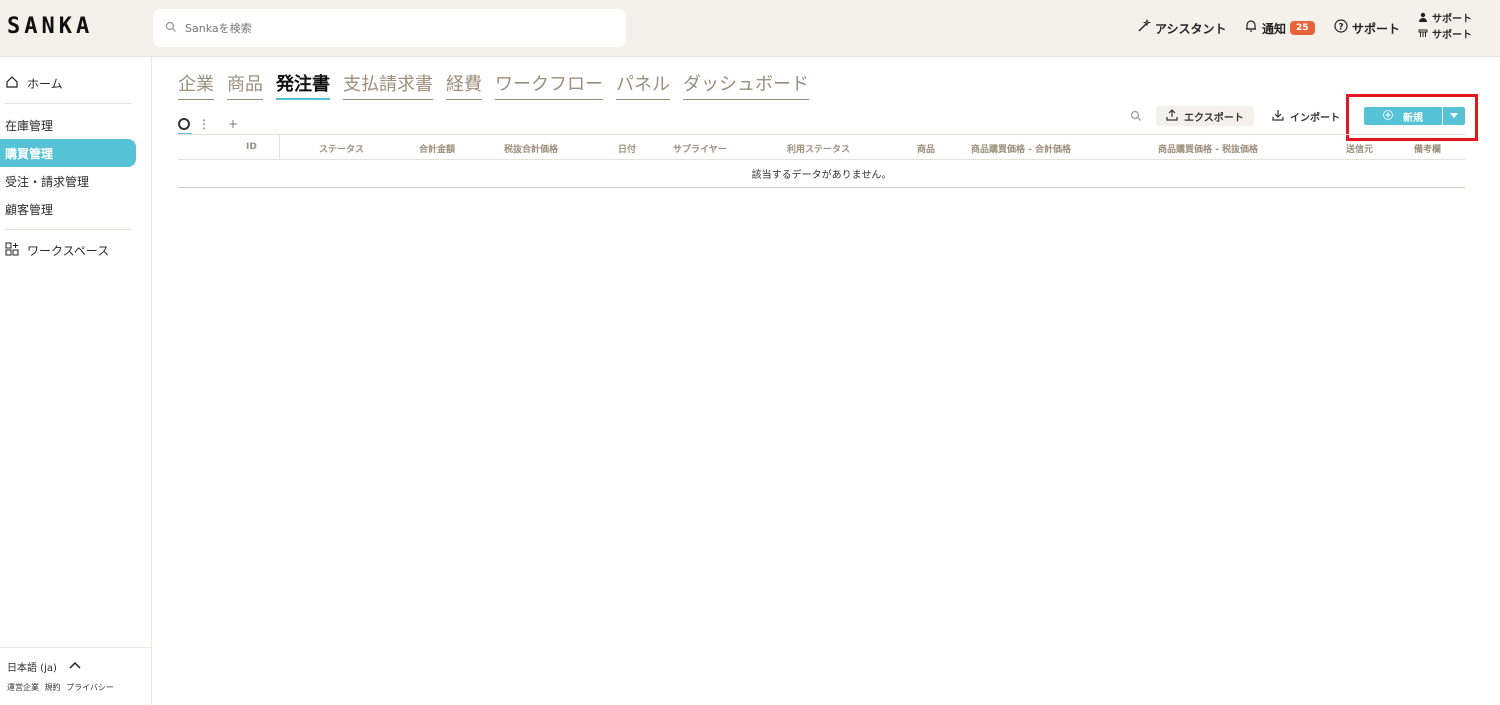  I want to click on column-header-sender: 送信元, so click(1359, 148).